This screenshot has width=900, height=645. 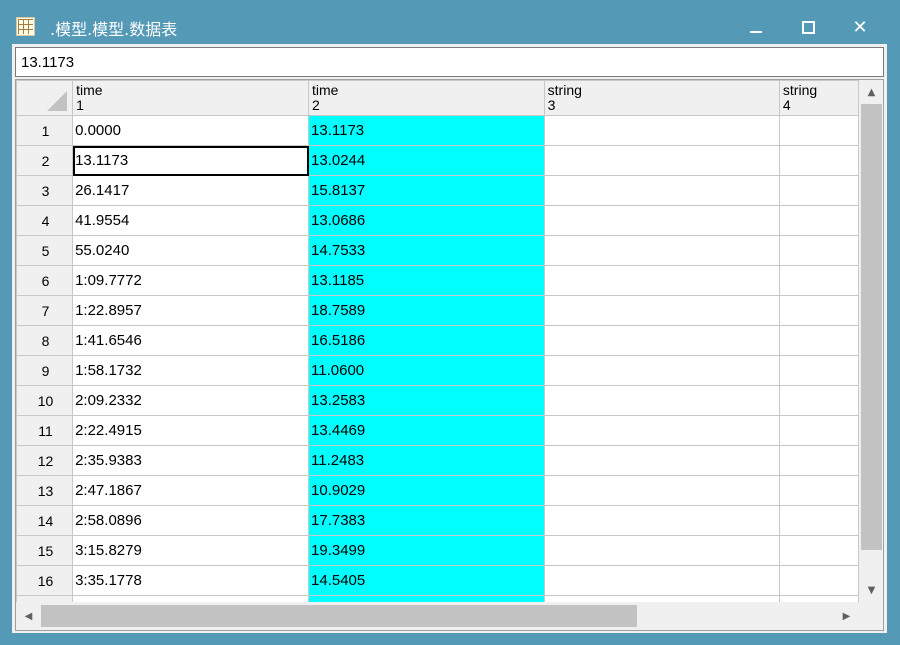 I want to click on cell-time-1: 3:35.1778, so click(x=191, y=580).